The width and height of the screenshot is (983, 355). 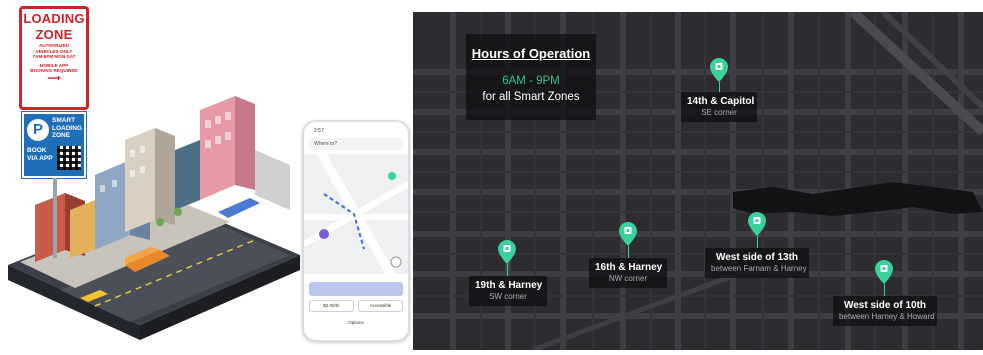 What do you see at coordinates (38, 130) in the screenshot?
I see `parking-icon: P` at bounding box center [38, 130].